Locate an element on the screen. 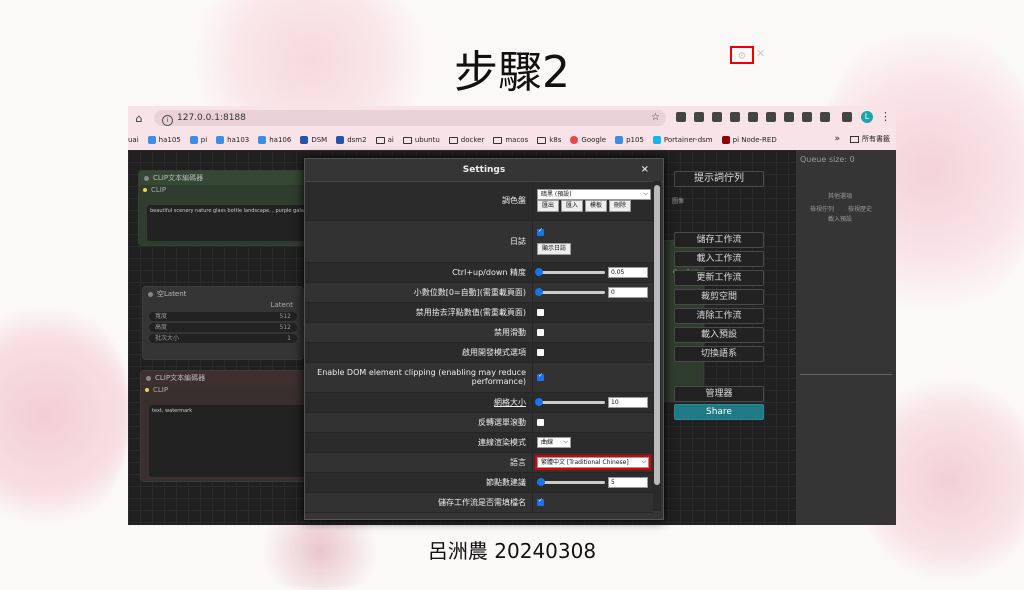  all-bookmarks: 所有書籤 is located at coordinates (876, 139).